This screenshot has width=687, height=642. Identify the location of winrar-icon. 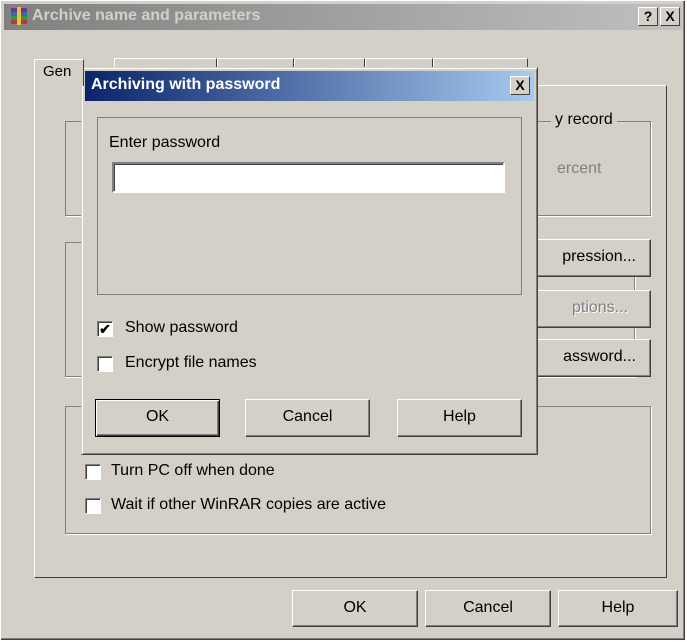
(19, 16).